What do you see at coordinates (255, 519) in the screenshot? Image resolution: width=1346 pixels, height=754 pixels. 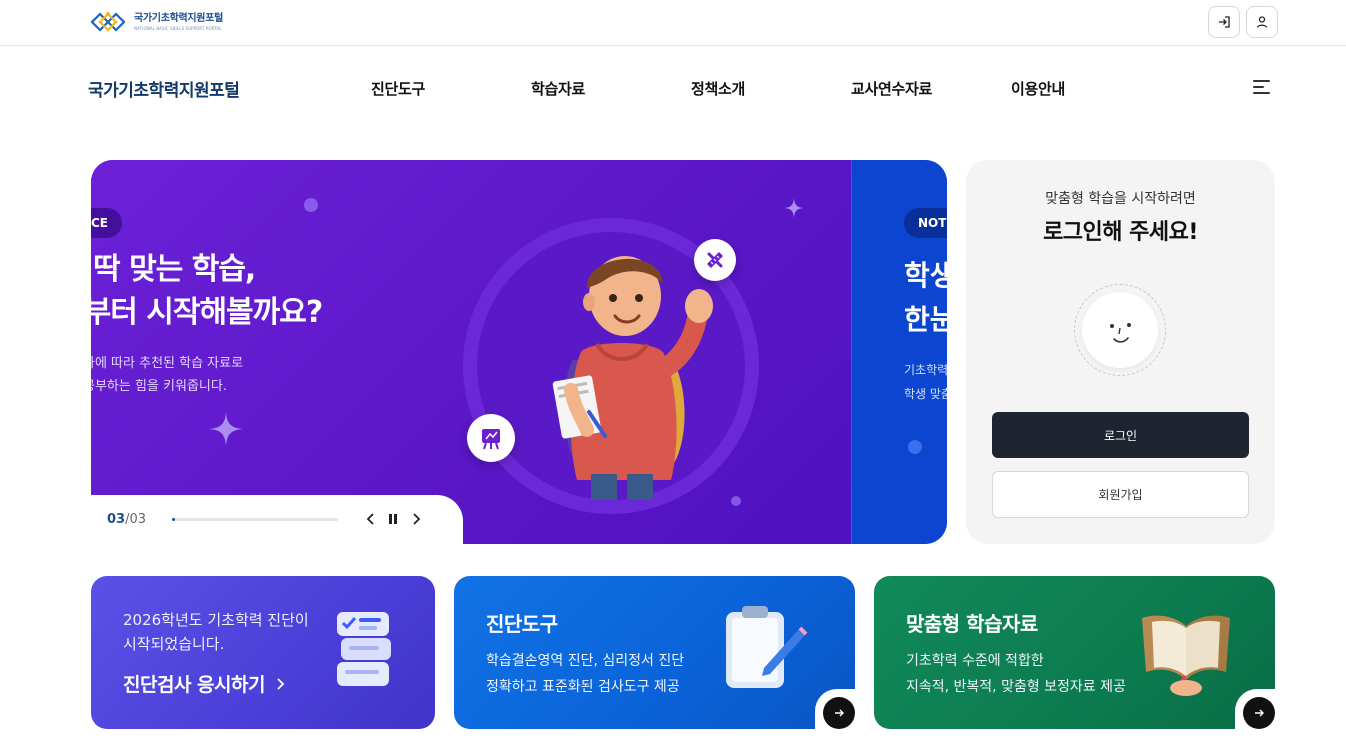 I see `carousel-progress-bar` at bounding box center [255, 519].